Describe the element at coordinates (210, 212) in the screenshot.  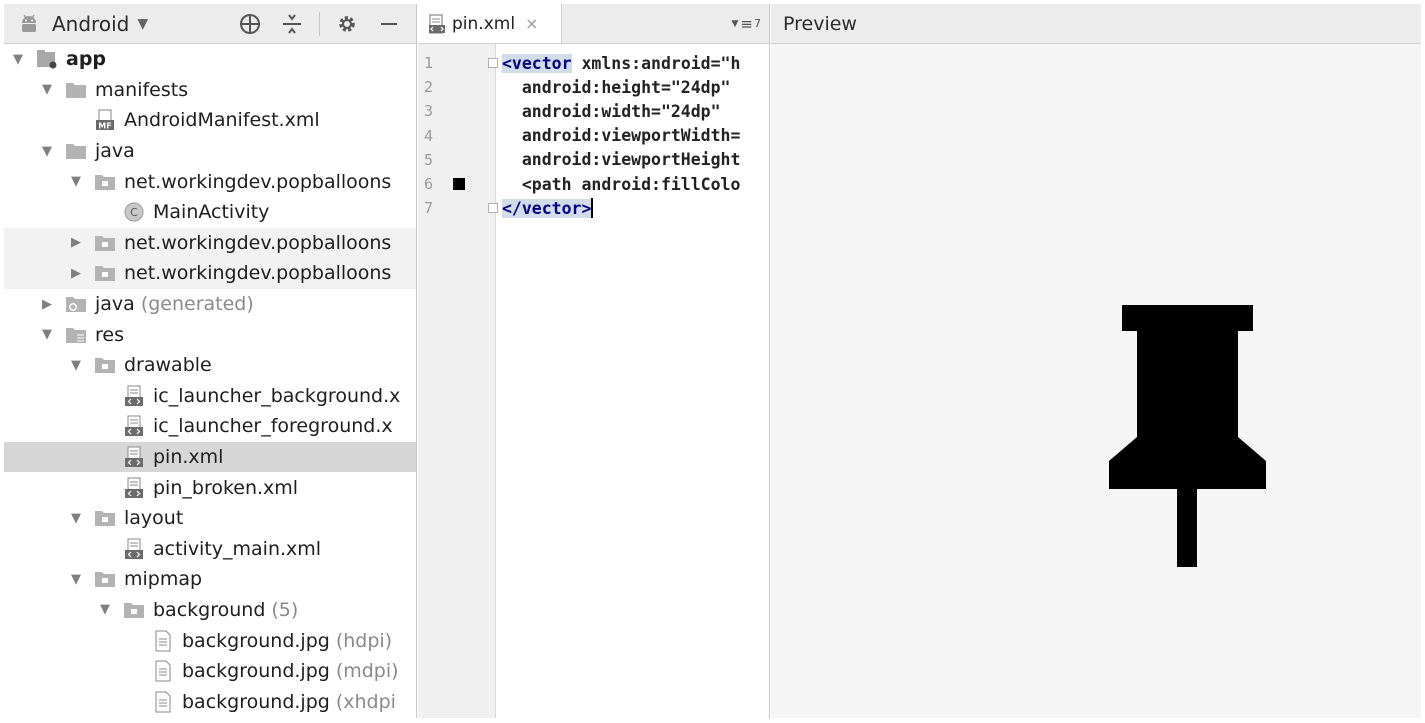
I see `tree-item: C MainActivity` at that location.